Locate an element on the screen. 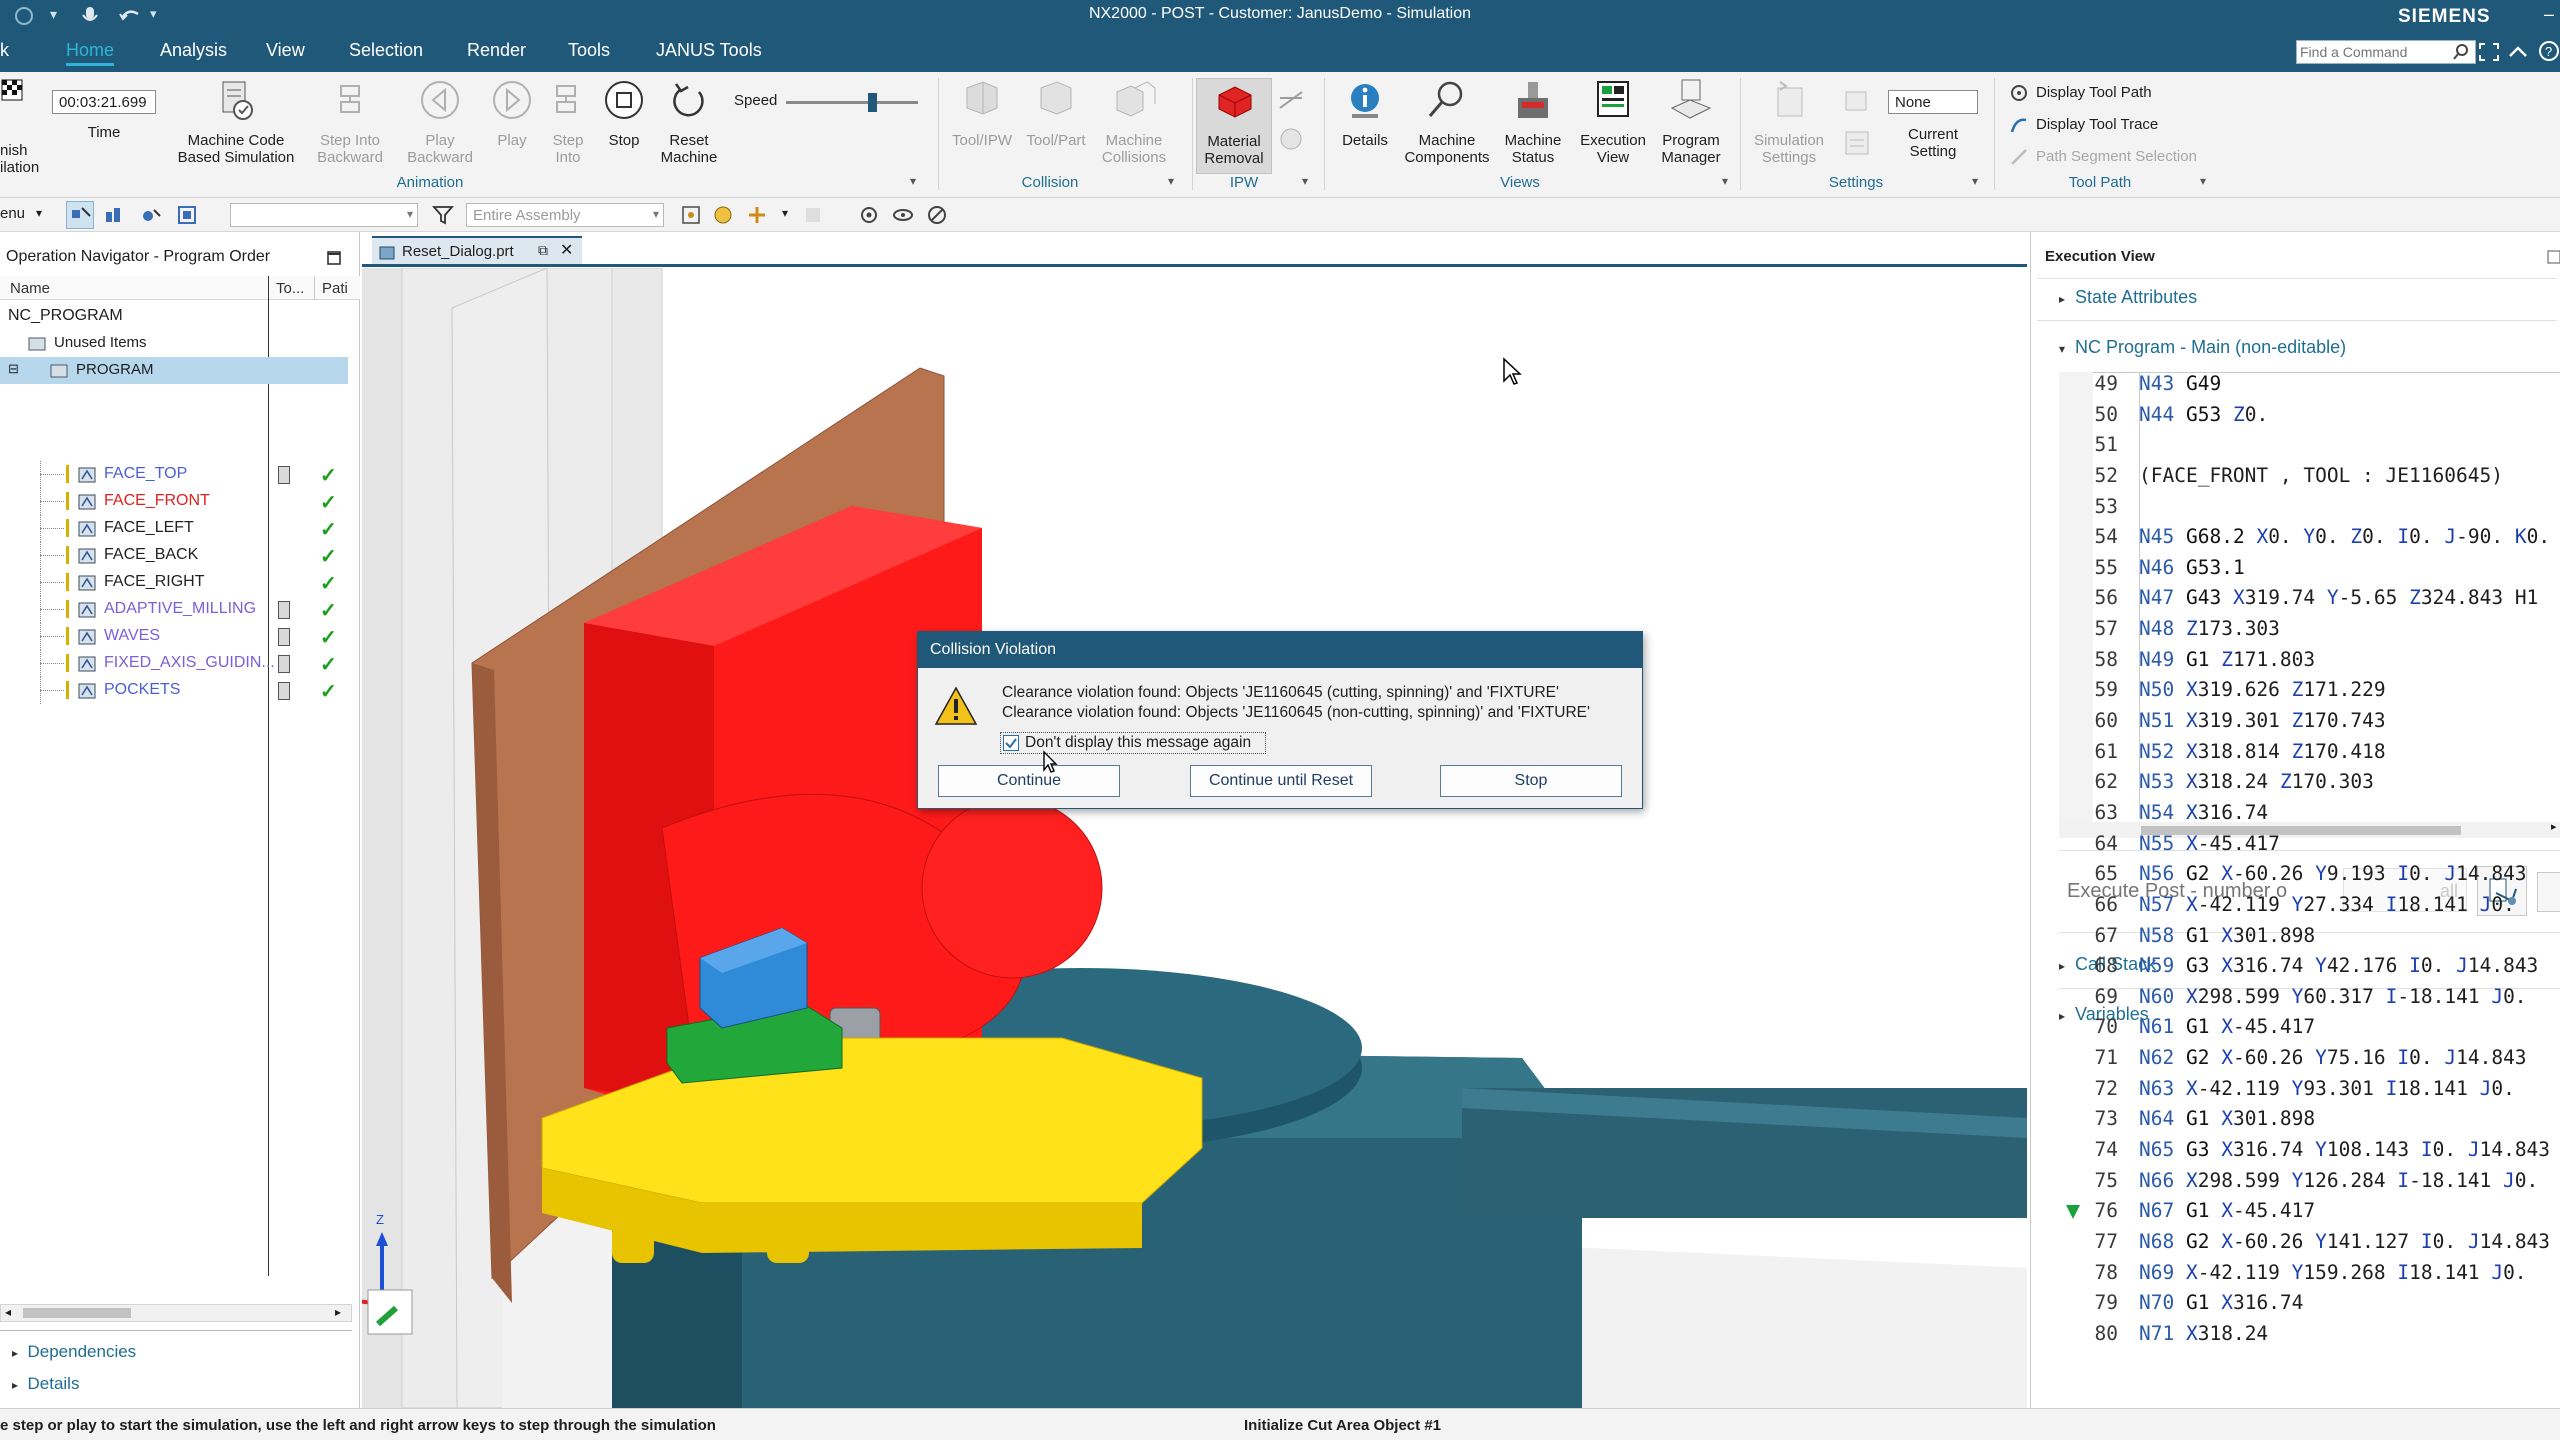 The width and height of the screenshot is (2560, 1440). code-line: N43 G49 is located at coordinates (2180, 383).